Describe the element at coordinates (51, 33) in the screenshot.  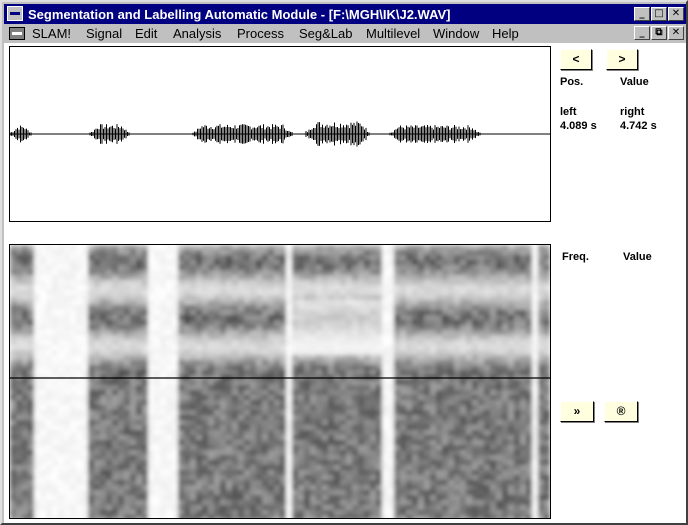
I see `menu-slam: SLAM!` at that location.